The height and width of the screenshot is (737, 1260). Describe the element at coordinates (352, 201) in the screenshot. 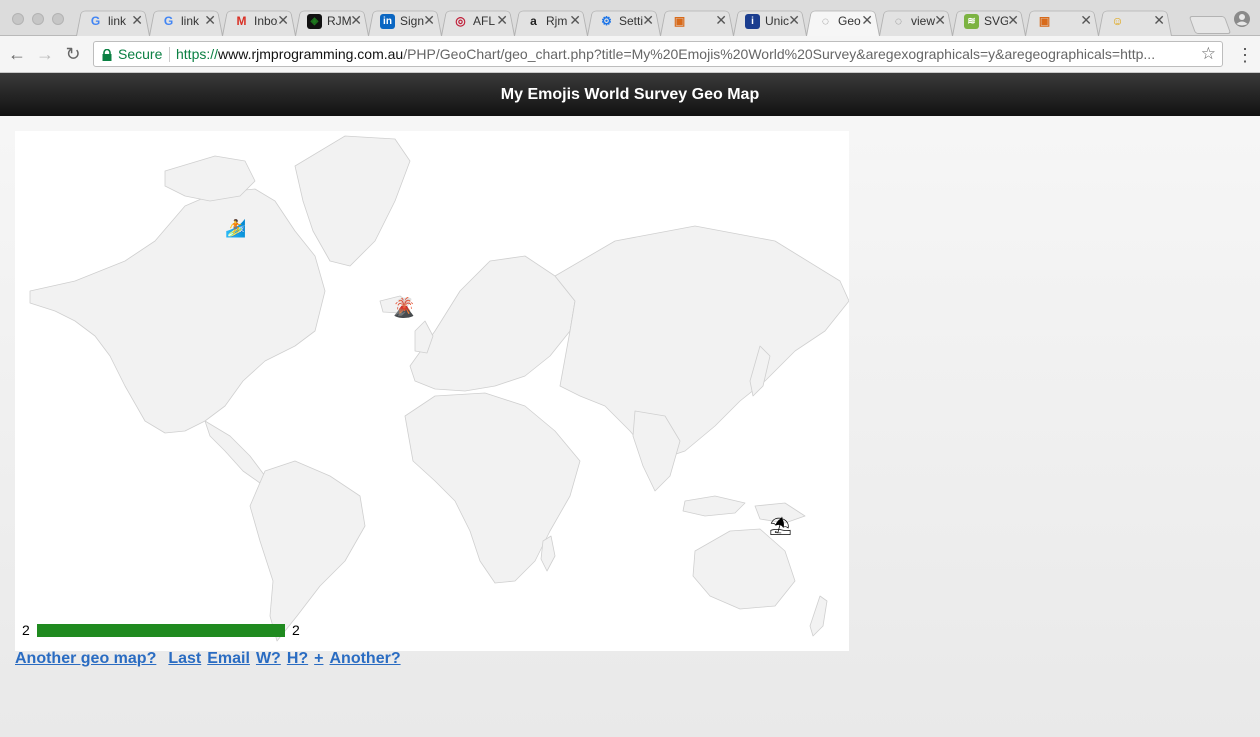

I see `region-greenland` at that location.